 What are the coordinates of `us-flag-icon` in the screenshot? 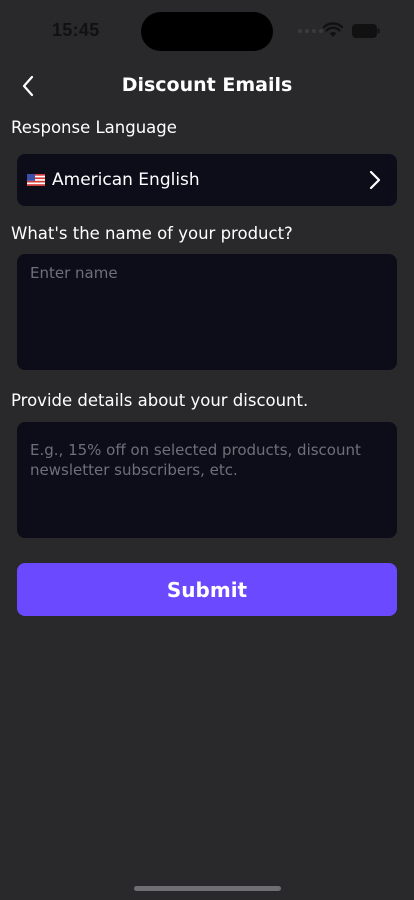 It's located at (36, 180).